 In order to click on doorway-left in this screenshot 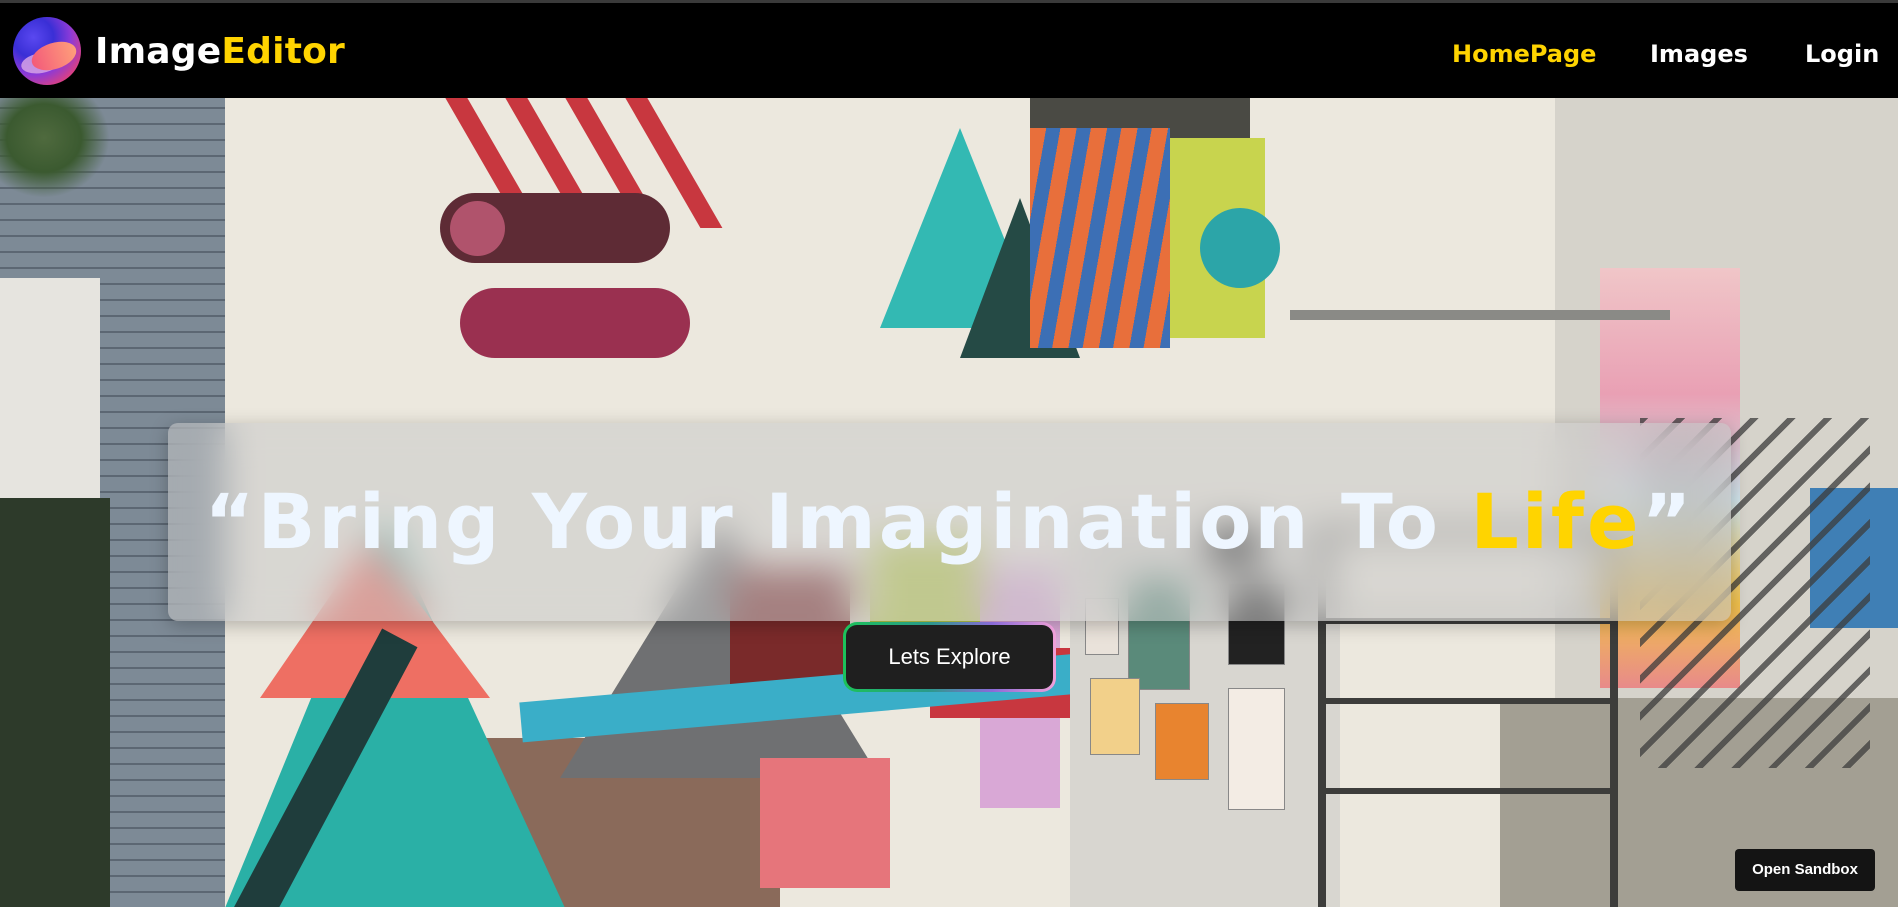, I will do `click(55, 702)`.